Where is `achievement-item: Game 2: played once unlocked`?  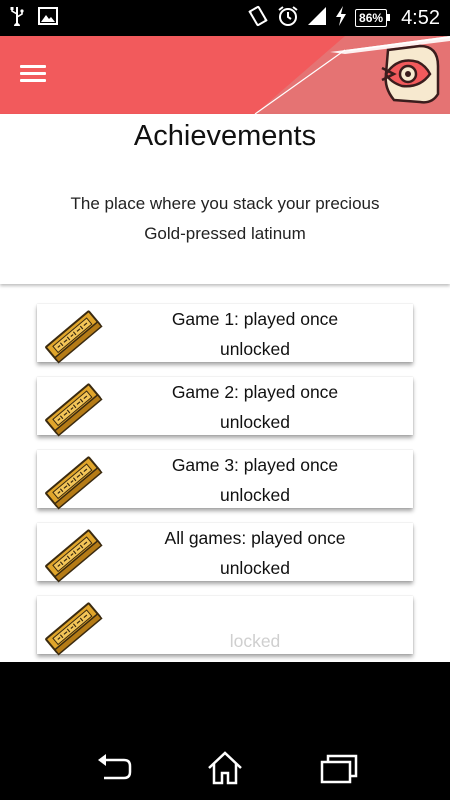 achievement-item: Game 2: played once unlocked is located at coordinates (225, 407).